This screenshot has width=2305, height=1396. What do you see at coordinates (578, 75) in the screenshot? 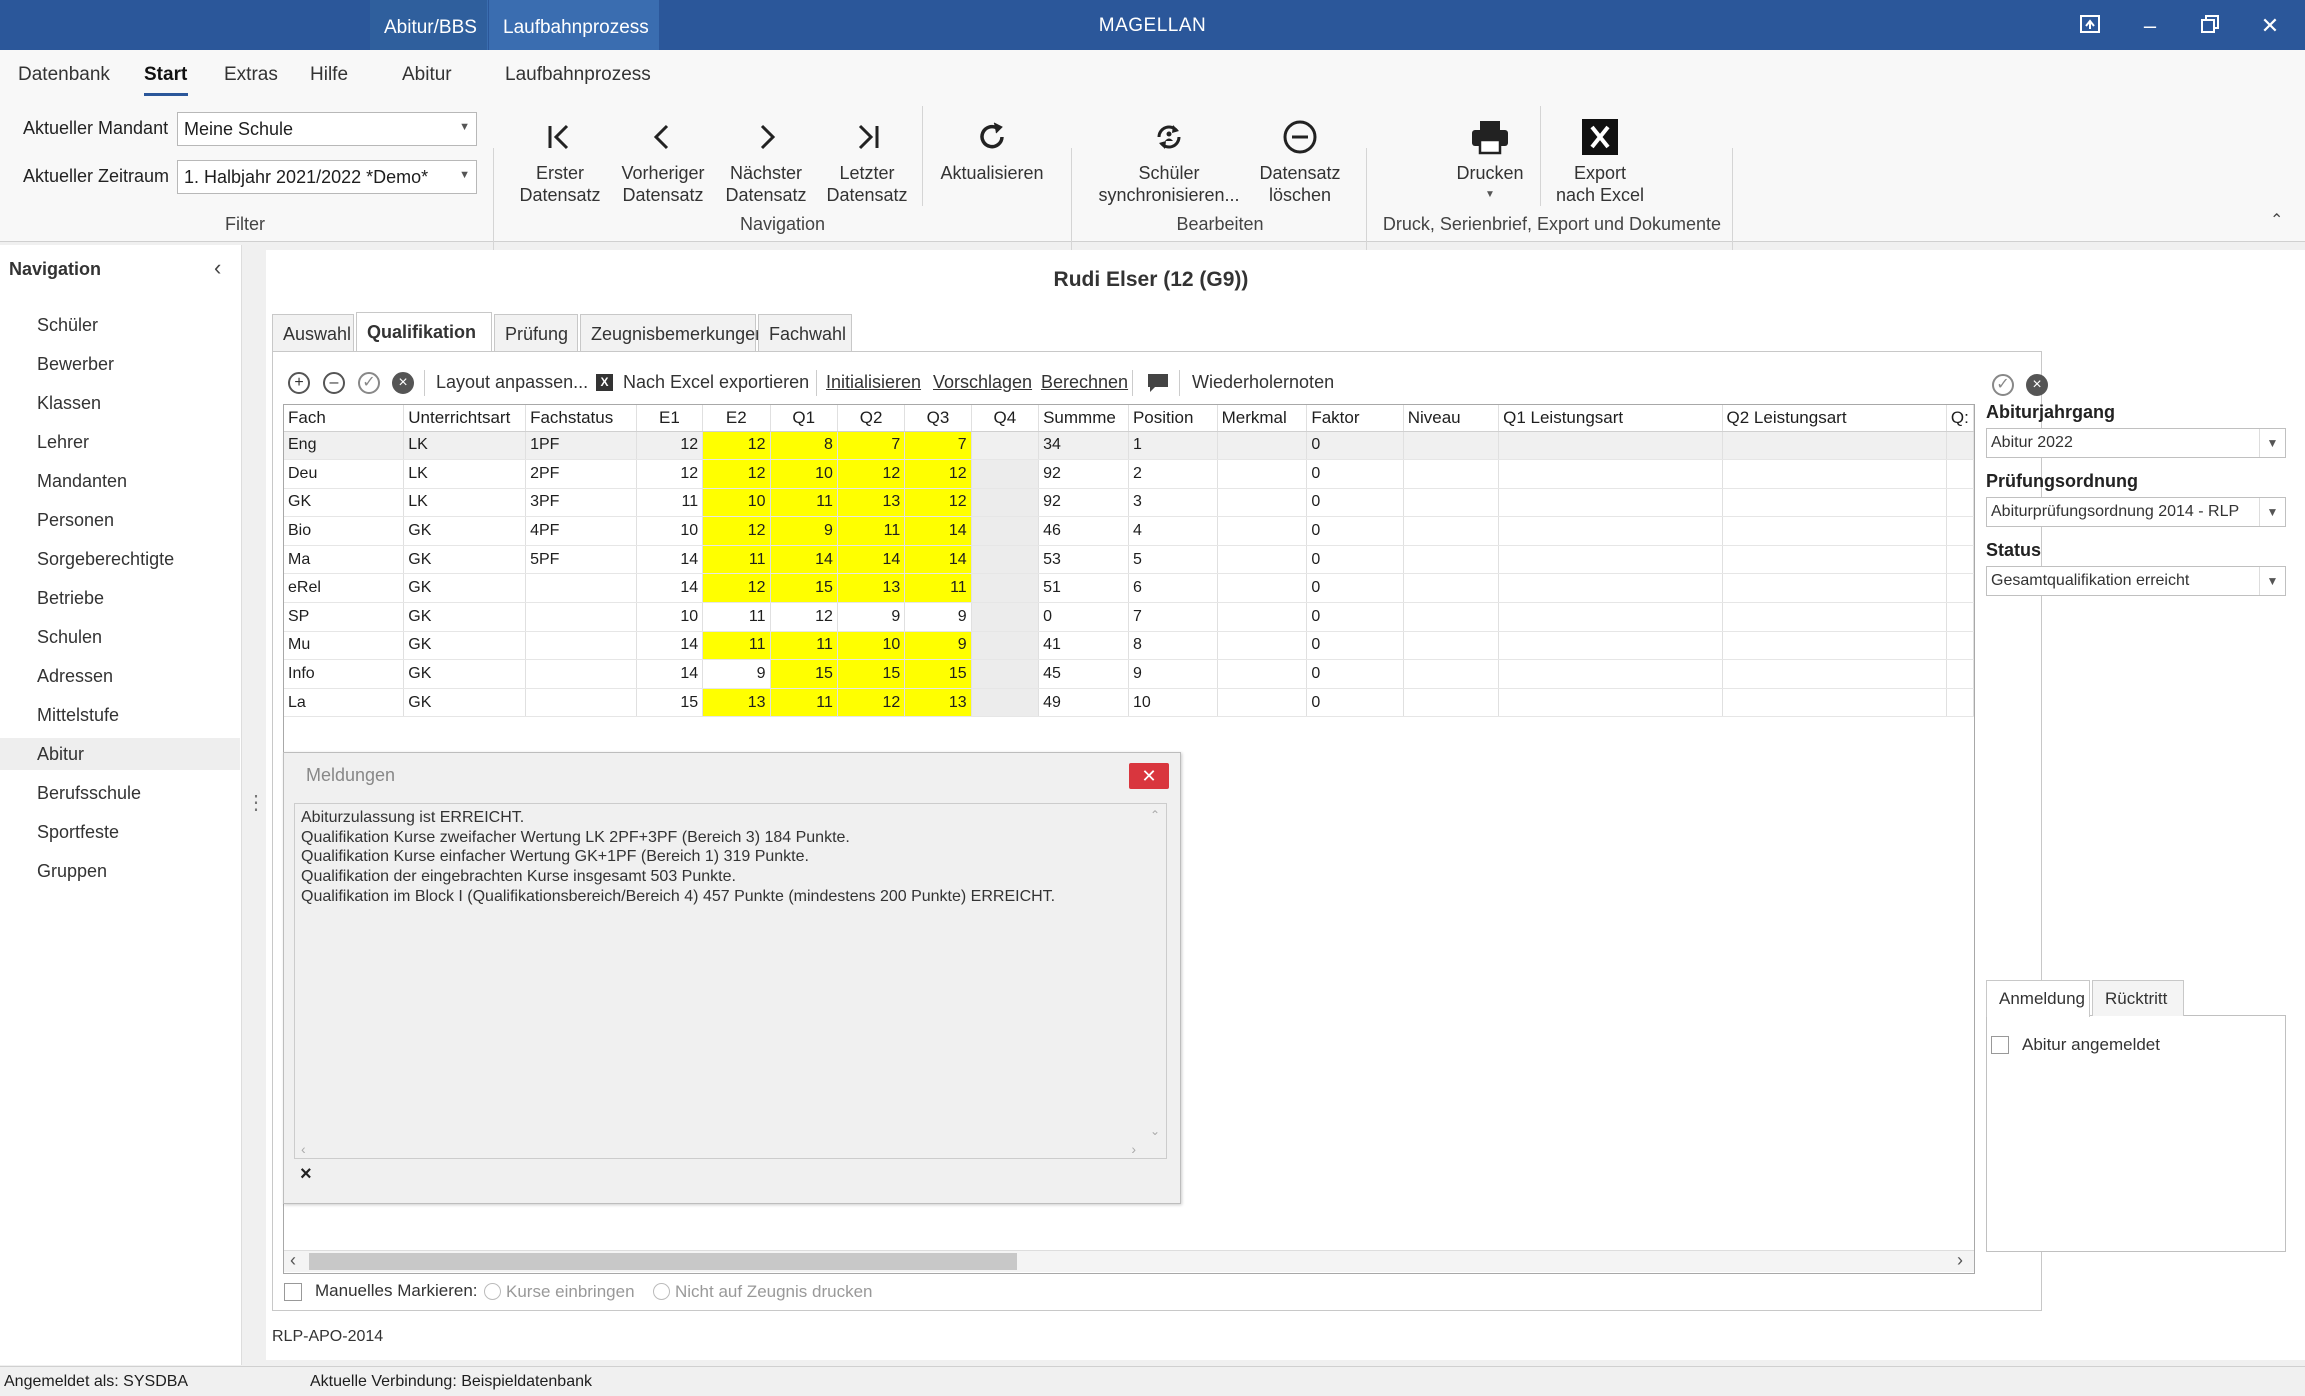
I see `menu-laufbahnprozess: Laufbahnprozess` at bounding box center [578, 75].